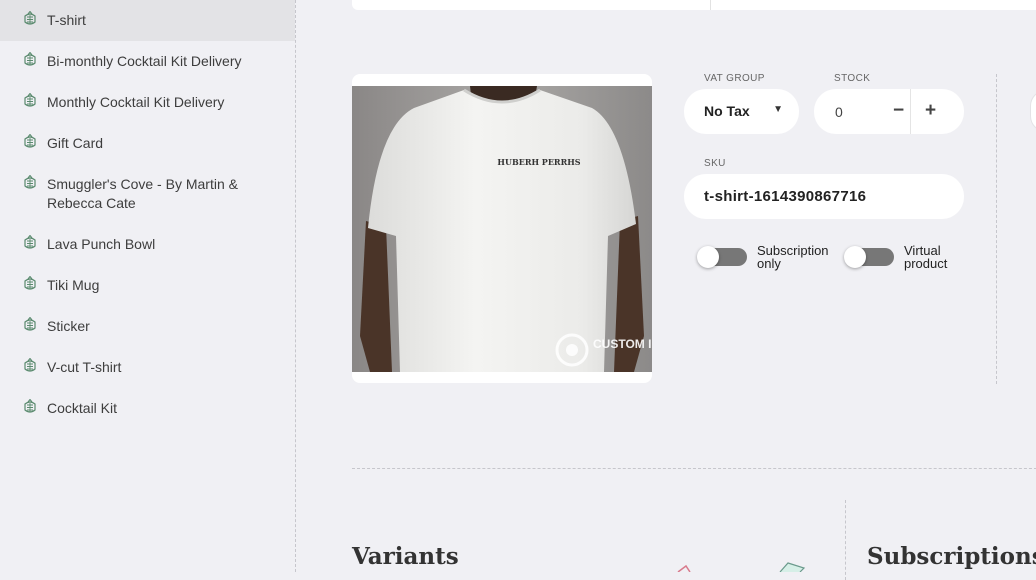  I want to click on stock-stepper: 0 − +, so click(889, 111).